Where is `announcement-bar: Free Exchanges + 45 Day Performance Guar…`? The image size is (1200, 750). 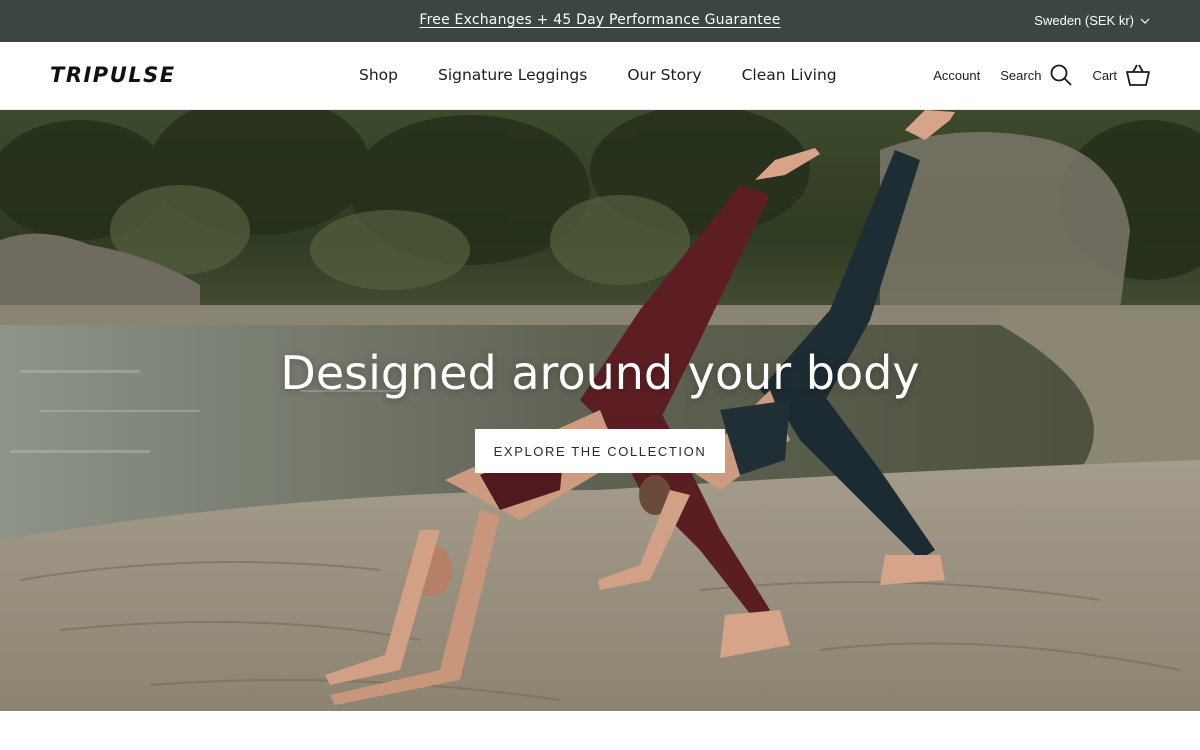
announcement-bar: Free Exchanges + 45 Day Performance Guar… is located at coordinates (600, 21).